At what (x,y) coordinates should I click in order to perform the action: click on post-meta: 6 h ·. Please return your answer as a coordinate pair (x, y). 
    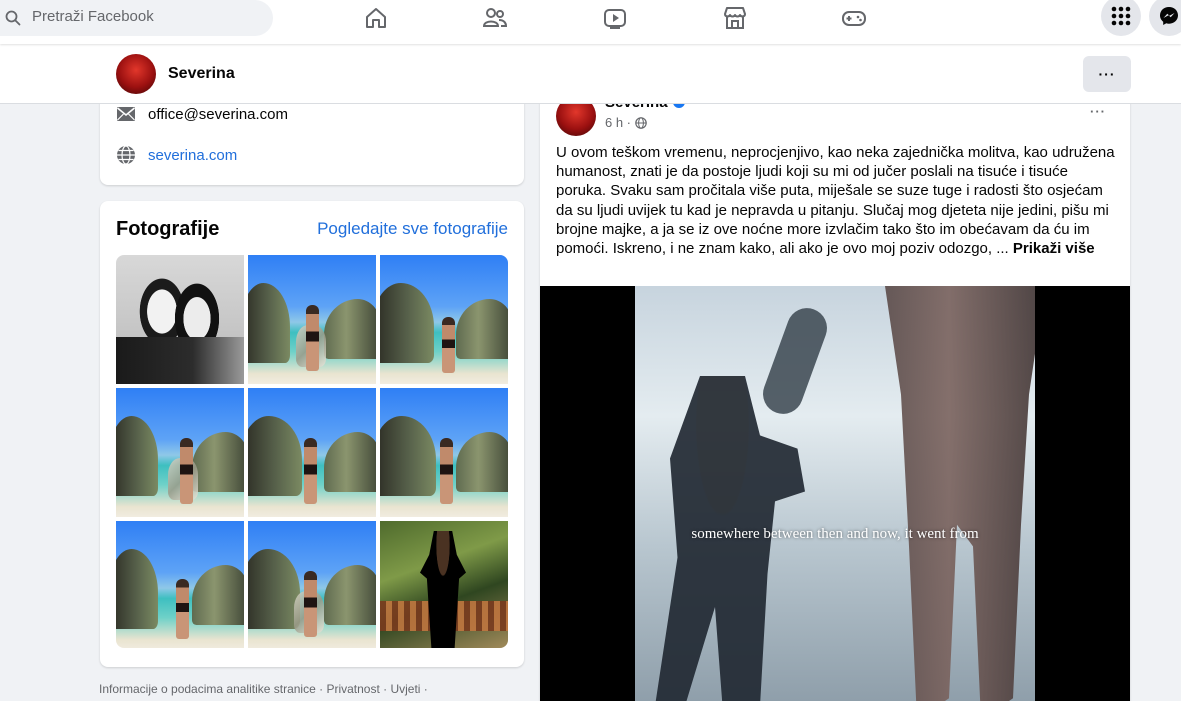
    Looking at the image, I should click on (626, 122).